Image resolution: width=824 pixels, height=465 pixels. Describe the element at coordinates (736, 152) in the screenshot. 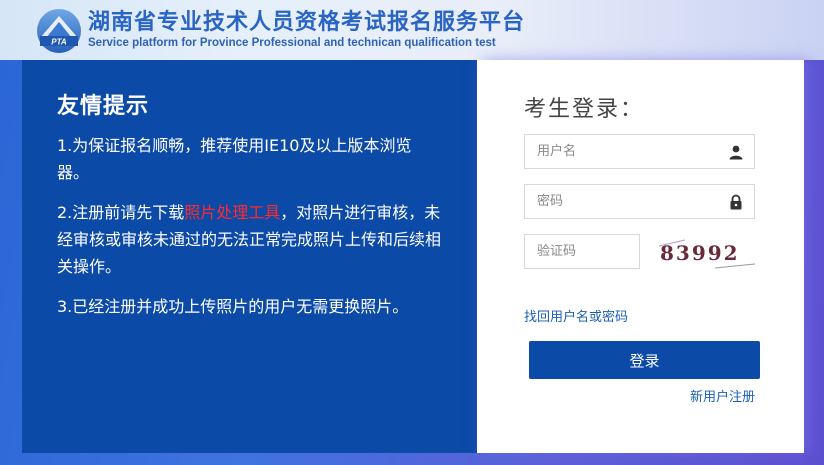

I see `user-icon` at that location.